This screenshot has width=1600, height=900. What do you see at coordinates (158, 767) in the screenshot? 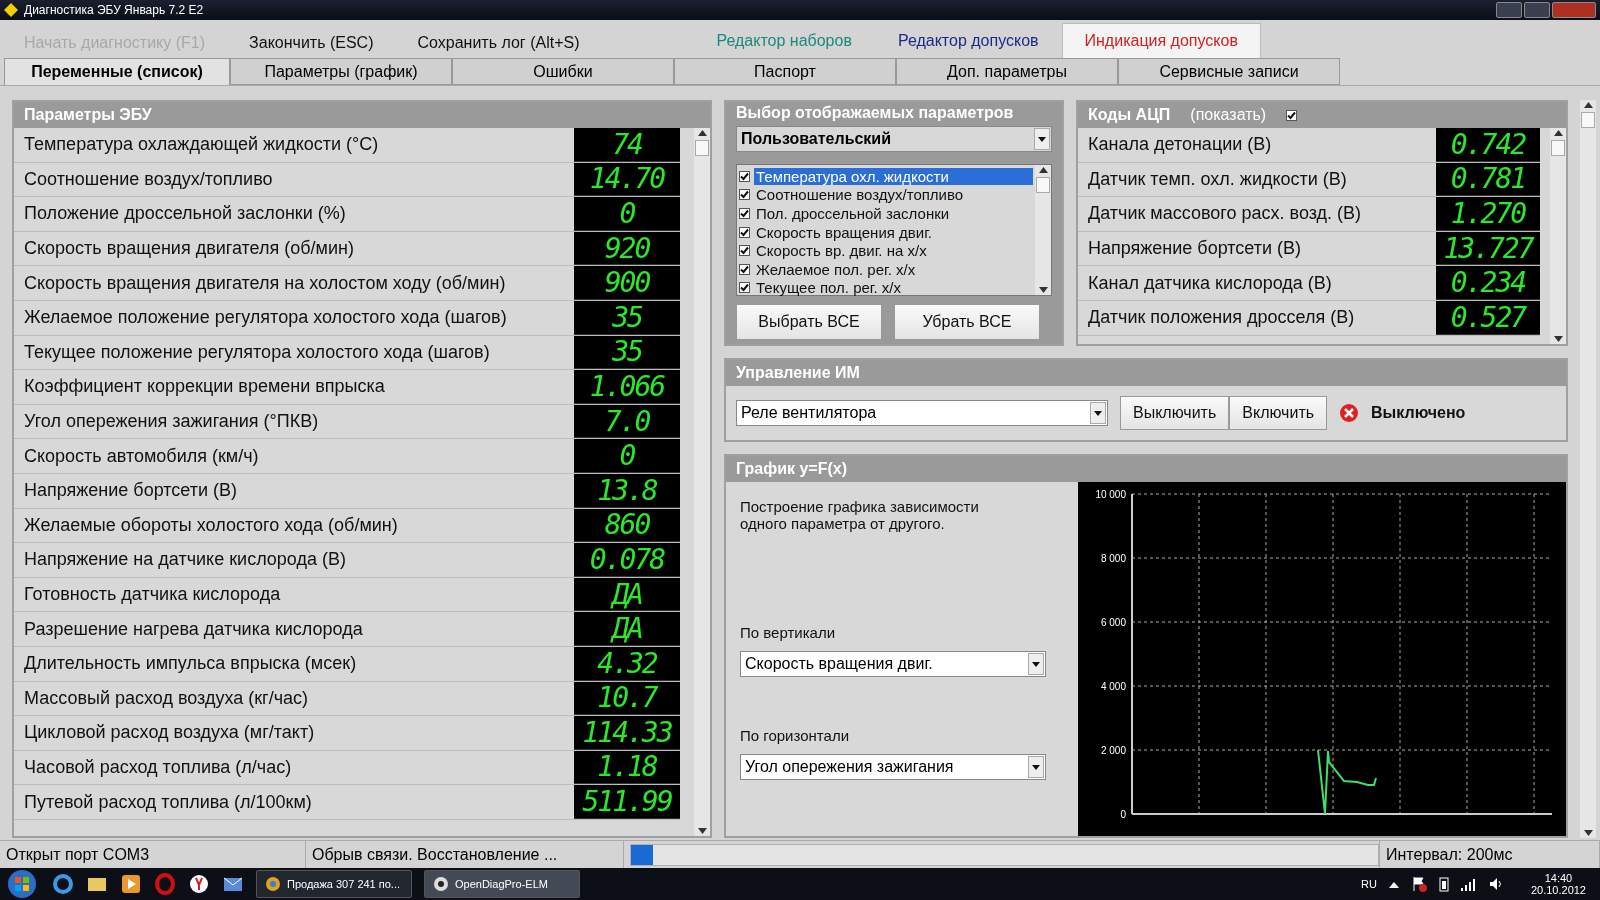
I see `parameter-name: Часовой расход топлива (л/час)` at bounding box center [158, 767].